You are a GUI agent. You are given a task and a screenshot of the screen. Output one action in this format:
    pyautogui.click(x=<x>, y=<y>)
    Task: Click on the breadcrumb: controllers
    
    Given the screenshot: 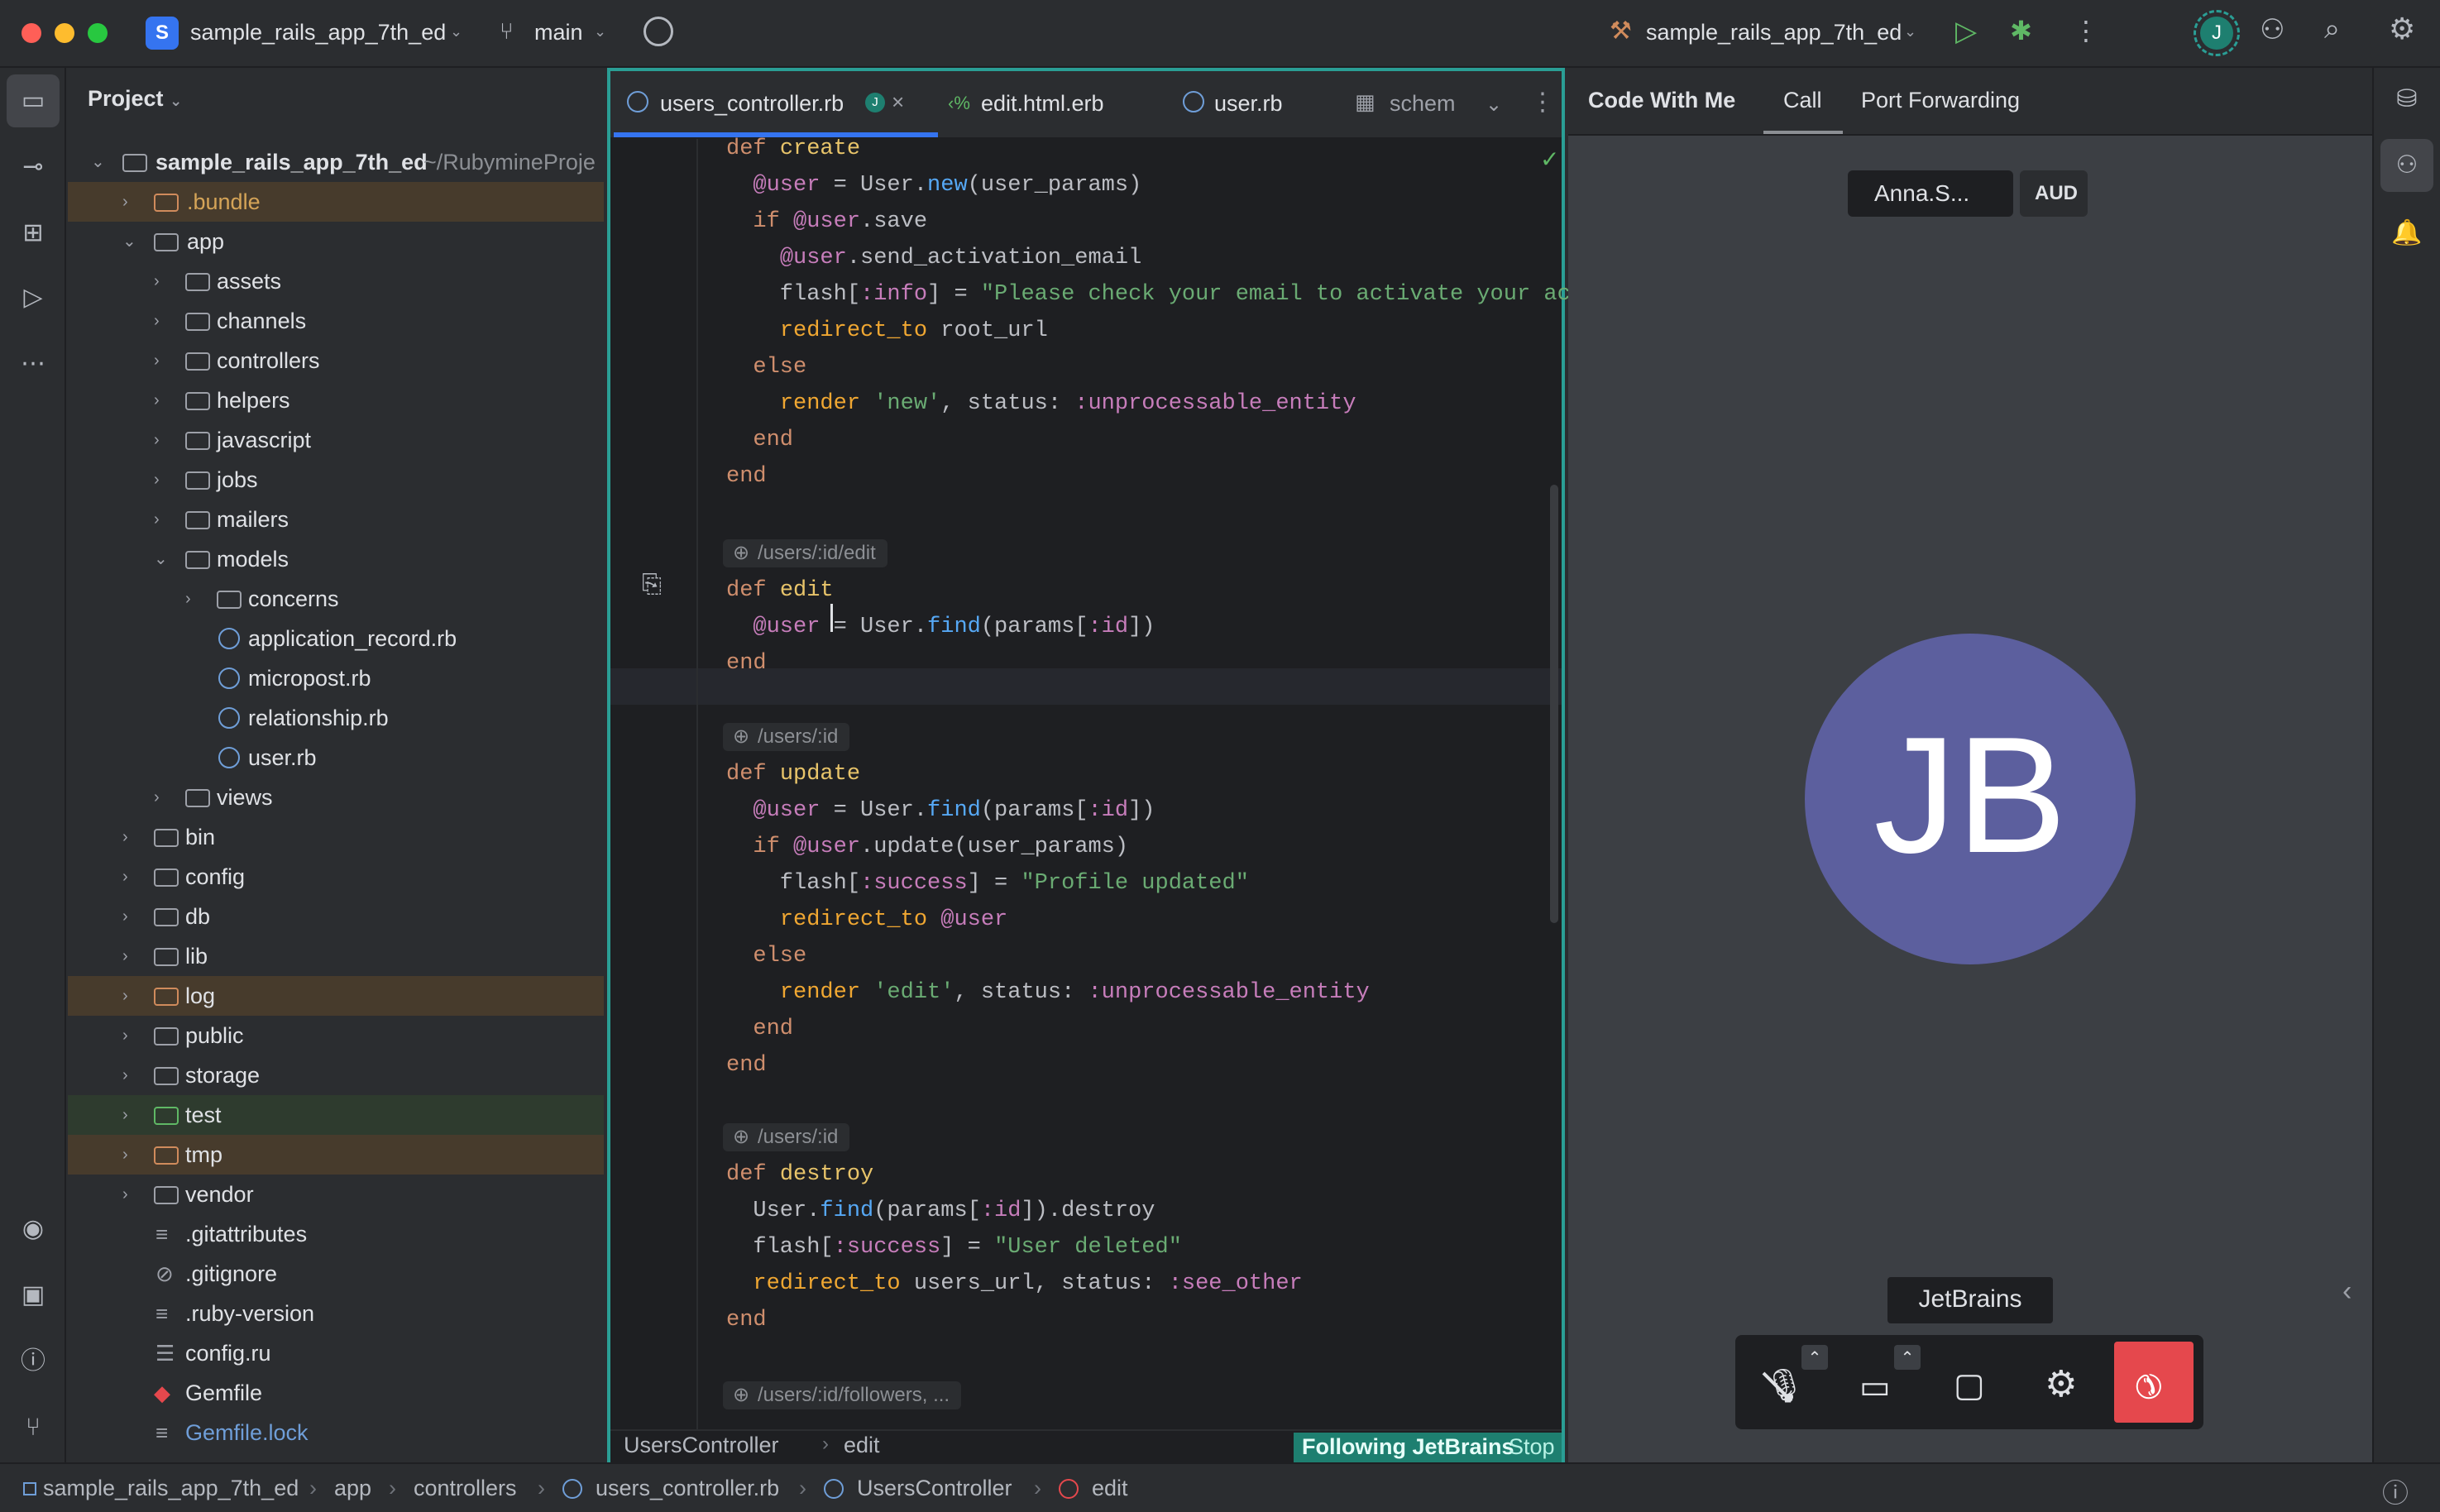 What is the action you would take?
    pyautogui.click(x=465, y=1488)
    